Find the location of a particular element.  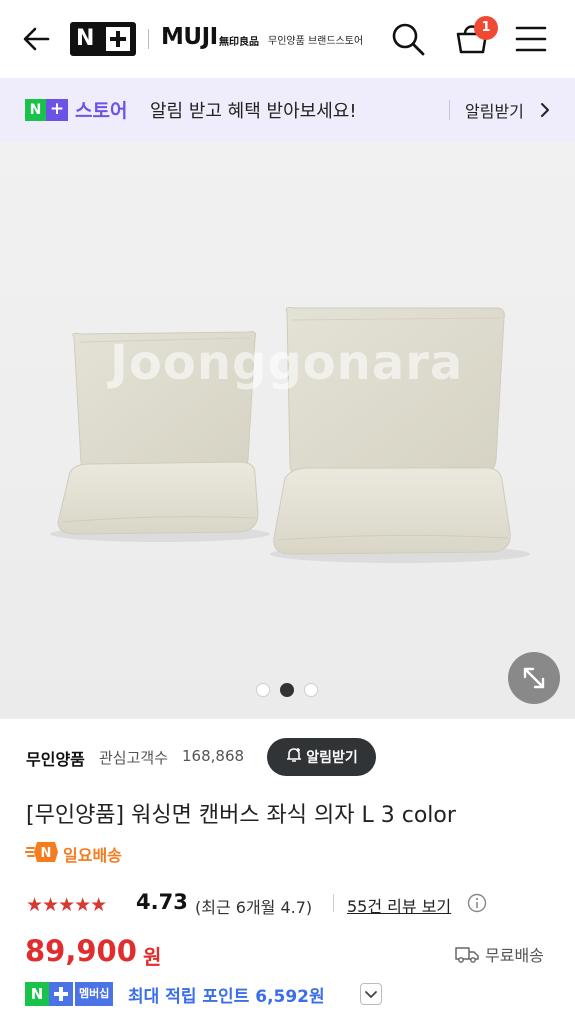

fans-count-value: 168,868 is located at coordinates (213, 756).